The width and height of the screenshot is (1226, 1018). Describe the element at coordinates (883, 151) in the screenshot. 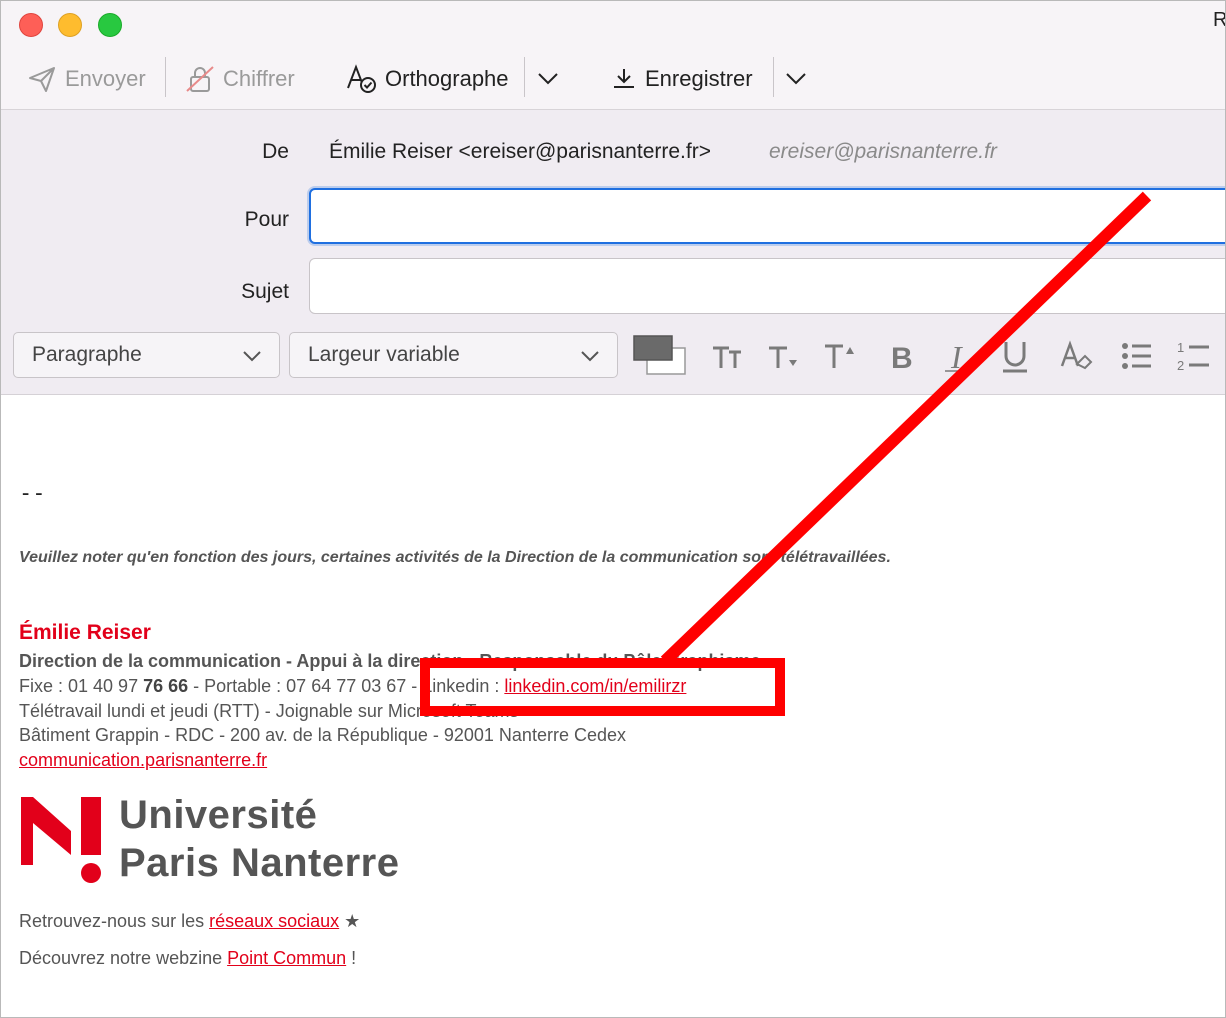

I see `from-identity: ereiser@parisnanterre.fr` at that location.